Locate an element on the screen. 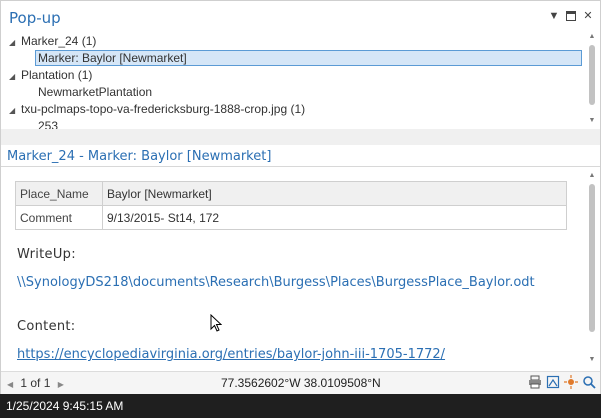 Image resolution: width=601 pixels, height=418 pixels. close-icon: ✕ is located at coordinates (588, 16).